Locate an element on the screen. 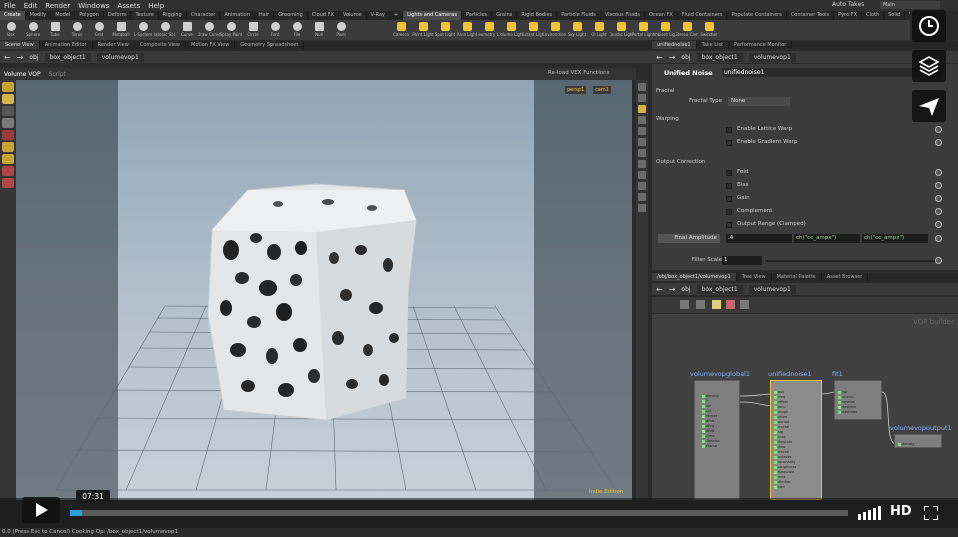  menu-help: Help is located at coordinates (156, 6).